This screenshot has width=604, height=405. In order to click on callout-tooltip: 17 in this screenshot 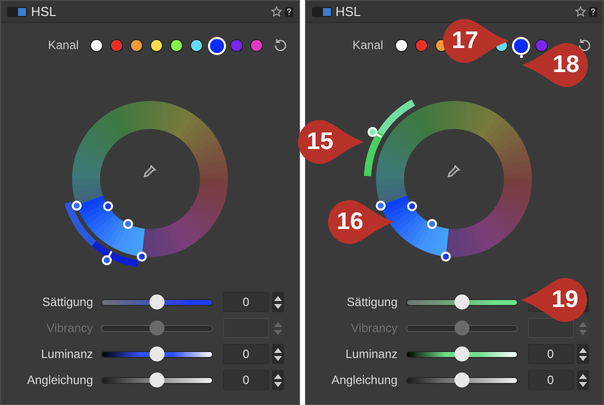, I will do `click(476, 41)`.